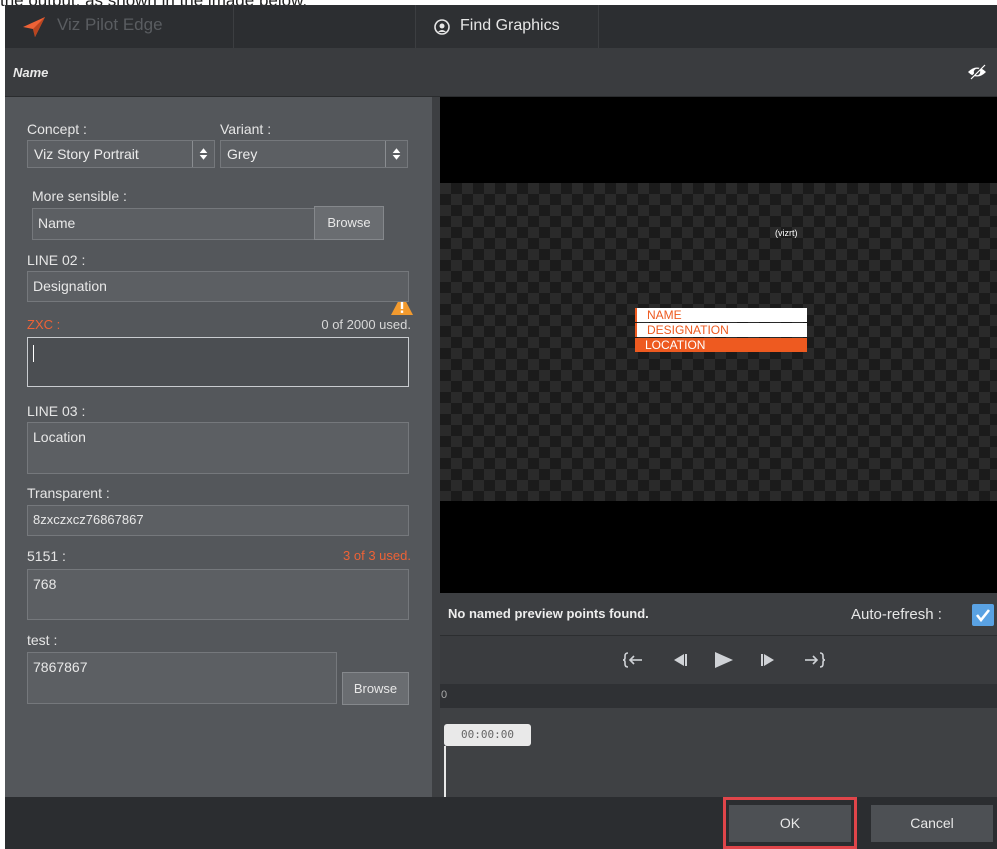  I want to click on field-5151-label: 5151 :, so click(46, 556).